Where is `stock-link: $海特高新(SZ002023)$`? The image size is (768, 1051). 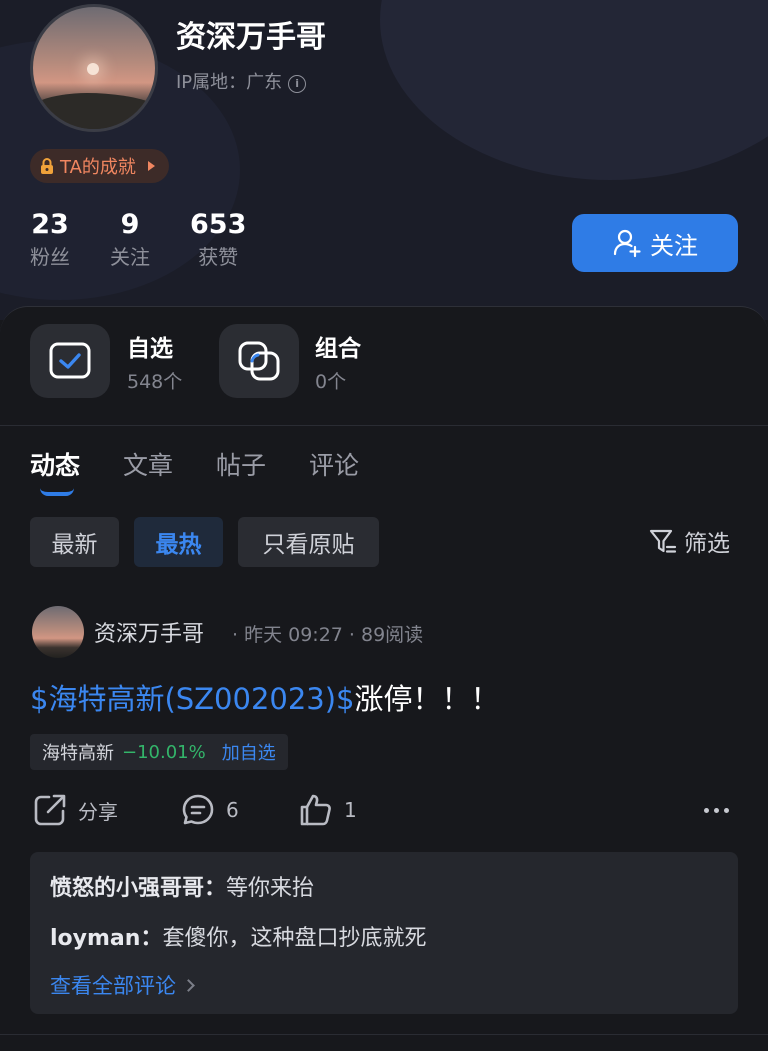 stock-link: $海特高新(SZ002023)$ is located at coordinates (192, 699).